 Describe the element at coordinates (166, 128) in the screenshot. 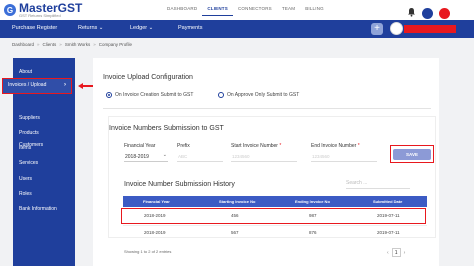

I see `submission-title: Invoice Numbers Submission to GST` at that location.